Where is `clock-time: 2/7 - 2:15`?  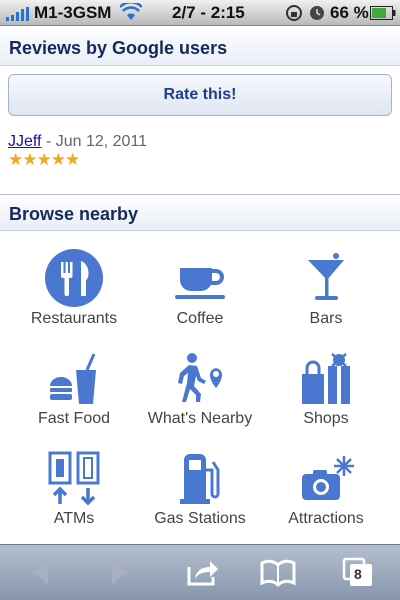 clock-time: 2/7 - 2:15 is located at coordinates (208, 12).